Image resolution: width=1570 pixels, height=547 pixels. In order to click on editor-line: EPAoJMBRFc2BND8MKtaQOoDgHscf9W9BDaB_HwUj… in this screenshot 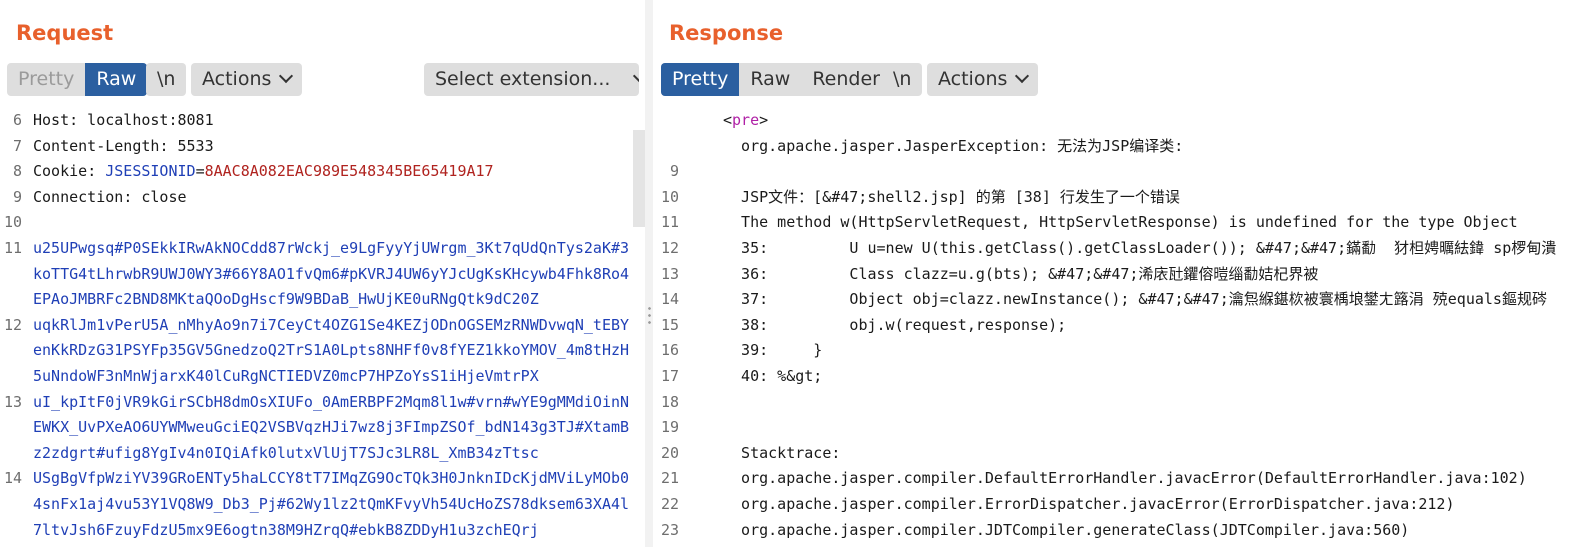, I will do `click(322, 299)`.